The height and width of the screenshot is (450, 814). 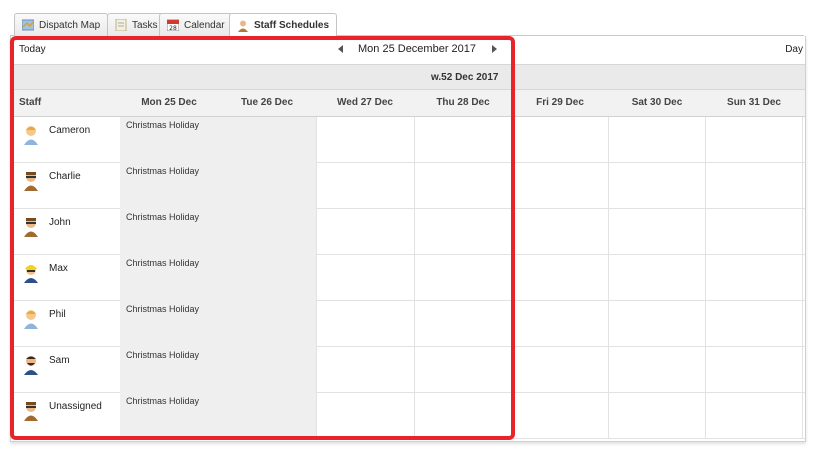 What do you see at coordinates (65, 232) in the screenshot?
I see `staff-cell: John` at bounding box center [65, 232].